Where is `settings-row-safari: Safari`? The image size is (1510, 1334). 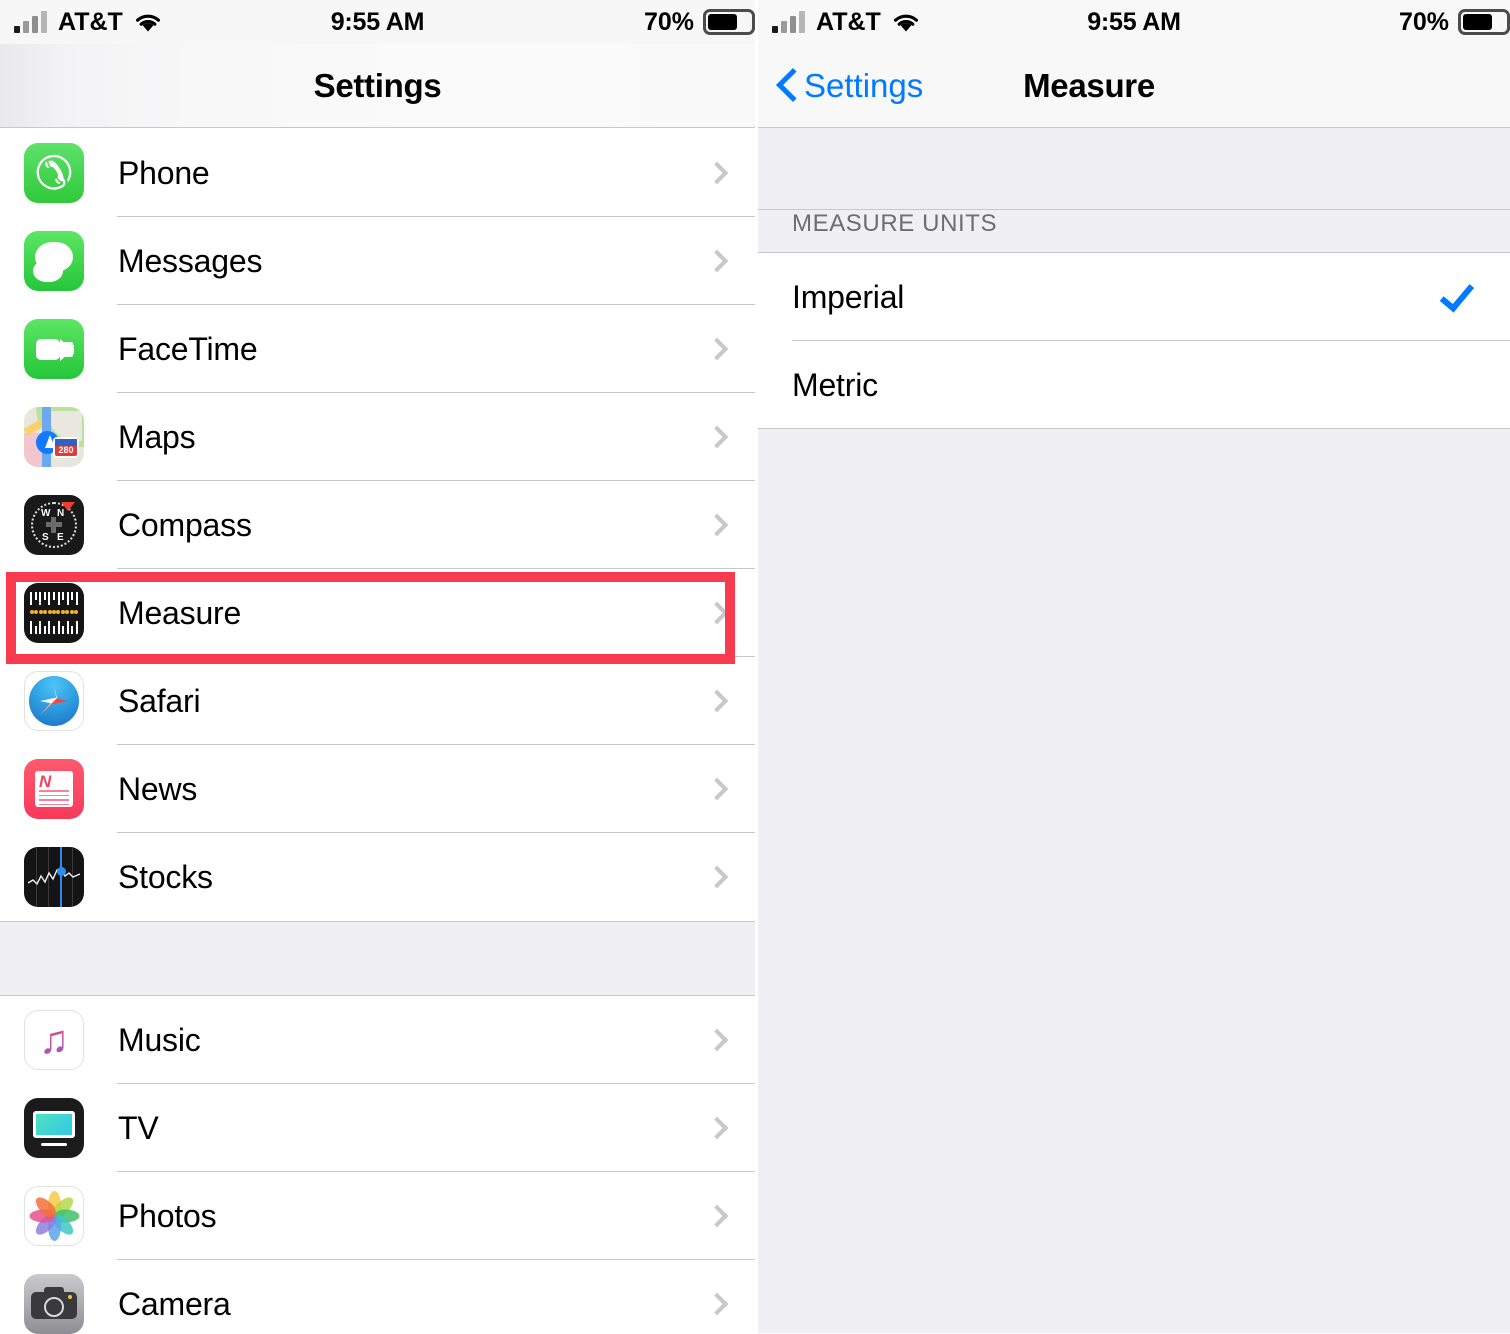 settings-row-safari: Safari is located at coordinates (377, 701).